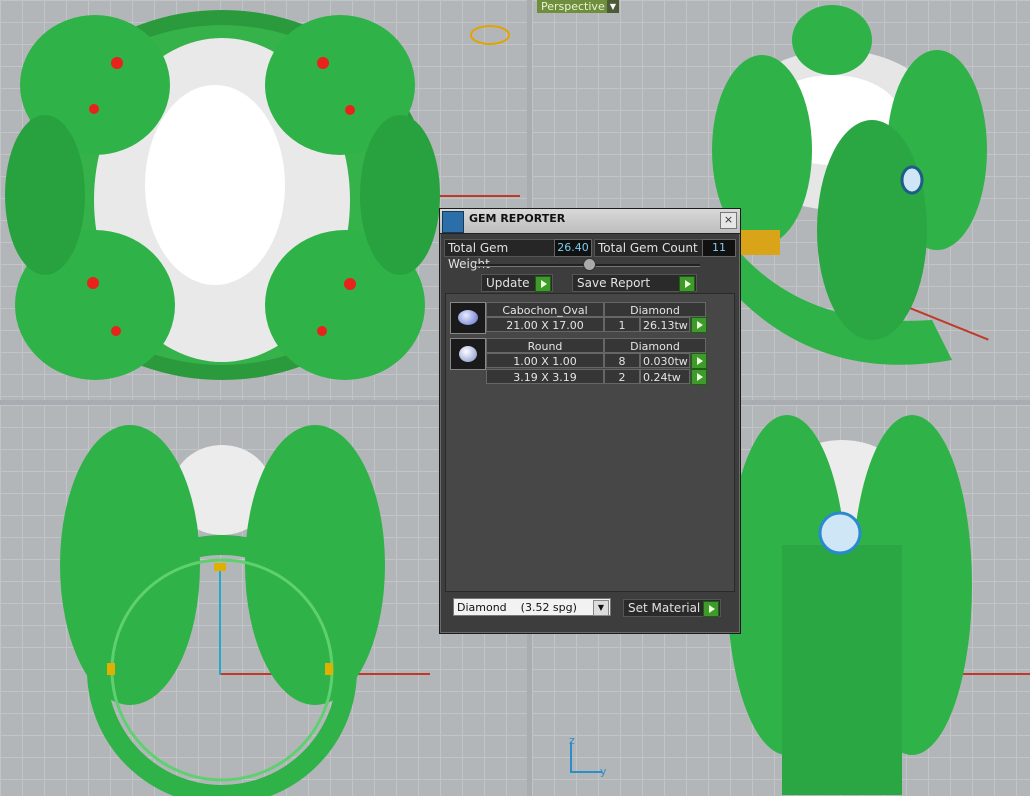 Image resolution: width=1030 pixels, height=796 pixels. Describe the element at coordinates (517, 218) in the screenshot. I see `dialog-title: GEM REPORTER` at that location.